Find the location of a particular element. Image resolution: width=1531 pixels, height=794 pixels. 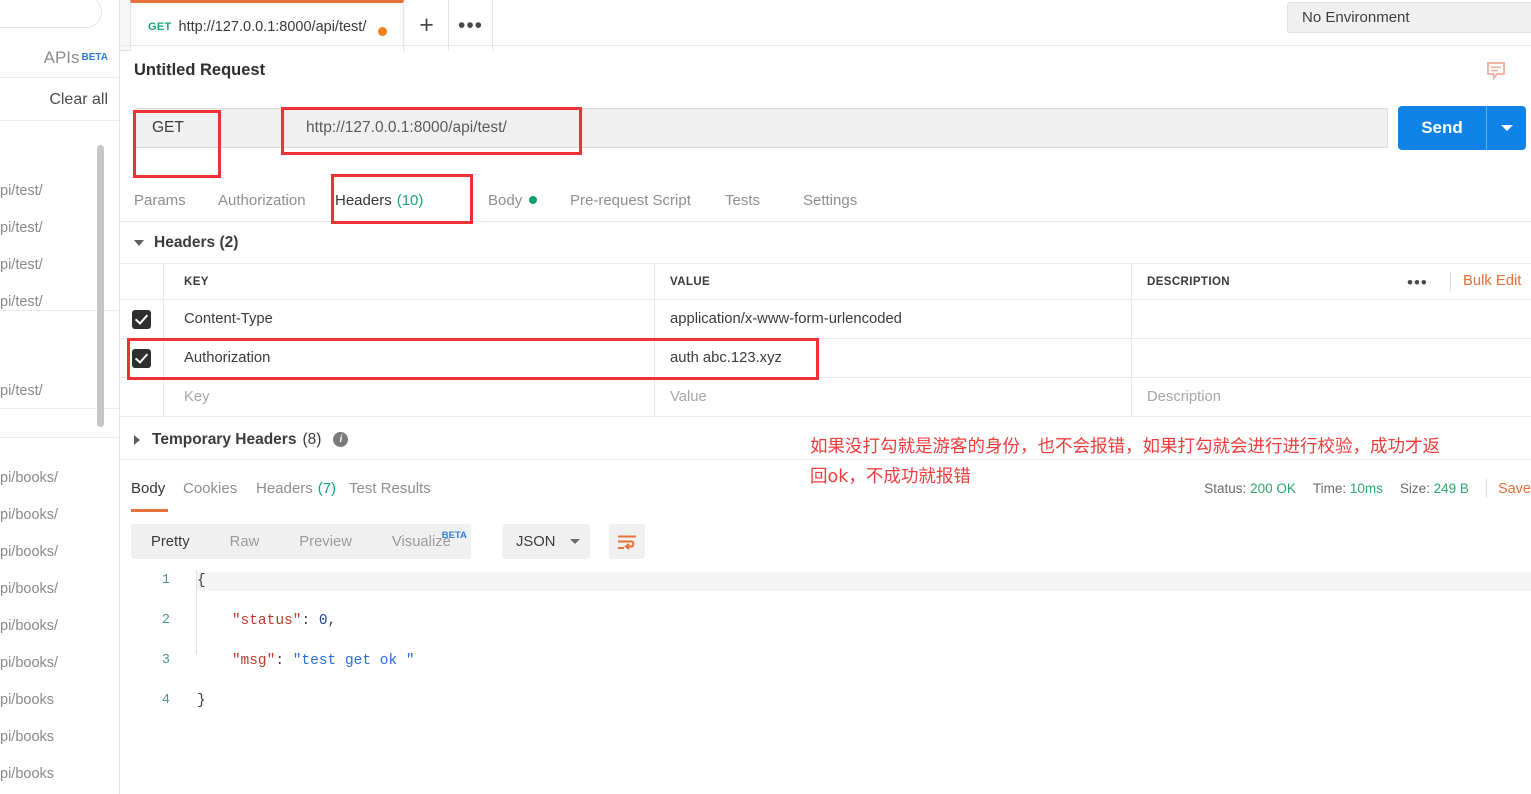

table-row: Authorization auth abc.123.xyz is located at coordinates (825, 358).